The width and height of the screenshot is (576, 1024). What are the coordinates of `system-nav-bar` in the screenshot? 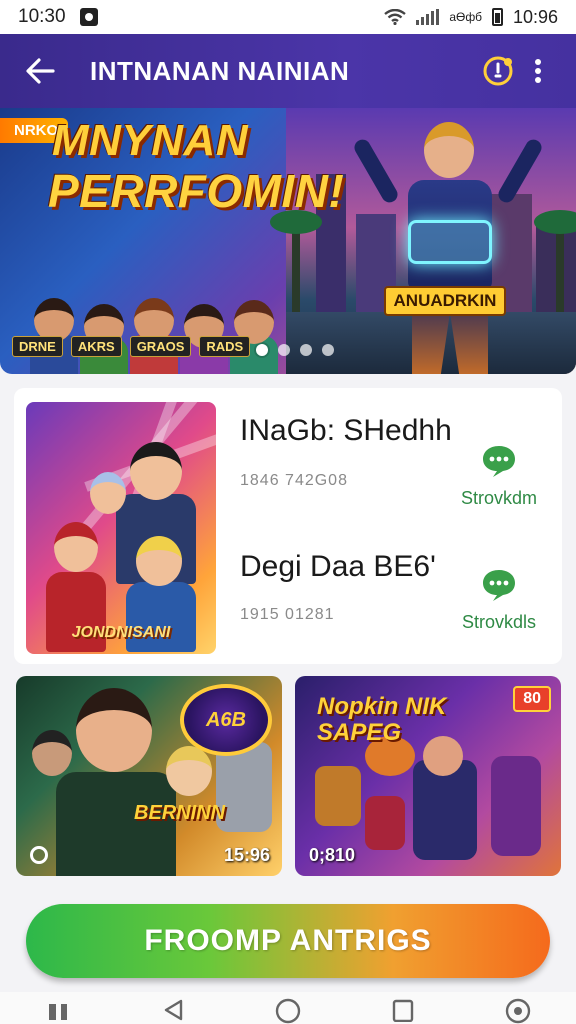 It's located at (288, 1008).